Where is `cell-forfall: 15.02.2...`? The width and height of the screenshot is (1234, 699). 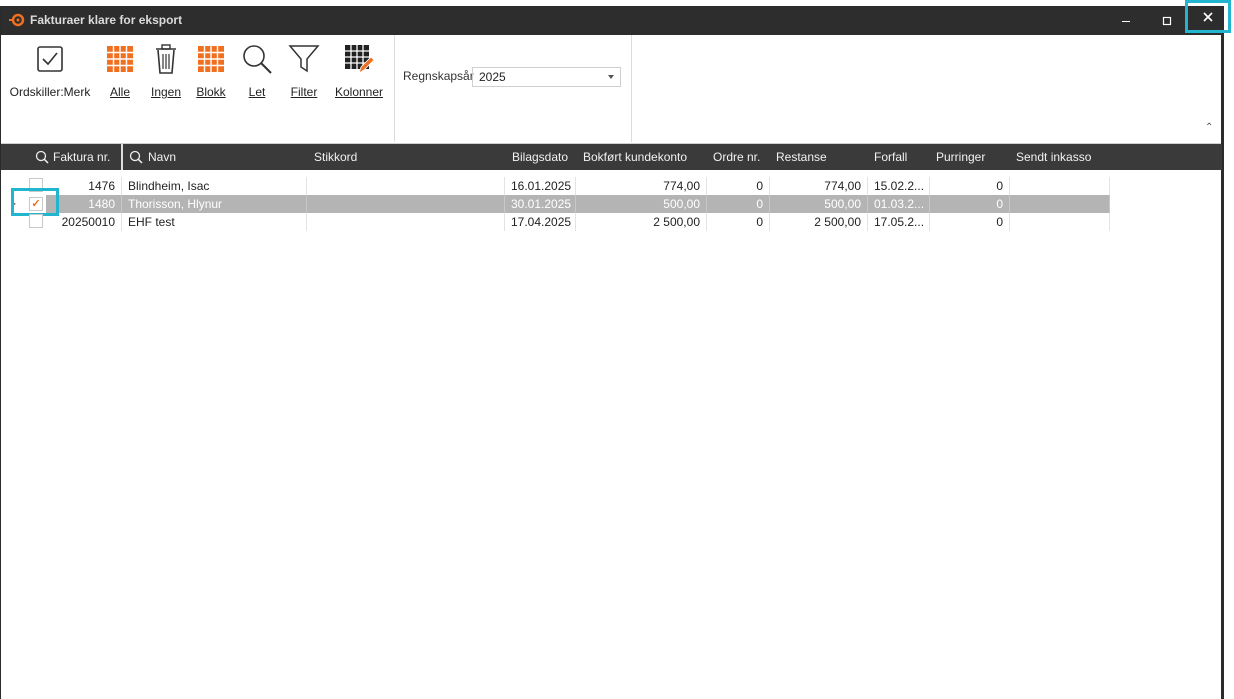
cell-forfall: 15.02.2... is located at coordinates (899, 186).